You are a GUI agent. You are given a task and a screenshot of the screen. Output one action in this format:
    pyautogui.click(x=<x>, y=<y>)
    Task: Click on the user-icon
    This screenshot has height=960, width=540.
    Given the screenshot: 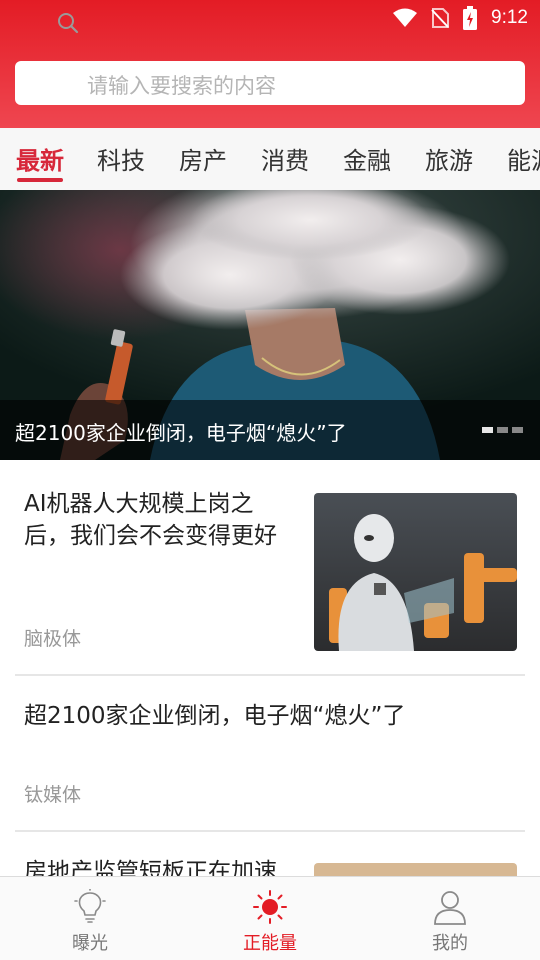 What is the action you would take?
    pyautogui.click(x=450, y=909)
    